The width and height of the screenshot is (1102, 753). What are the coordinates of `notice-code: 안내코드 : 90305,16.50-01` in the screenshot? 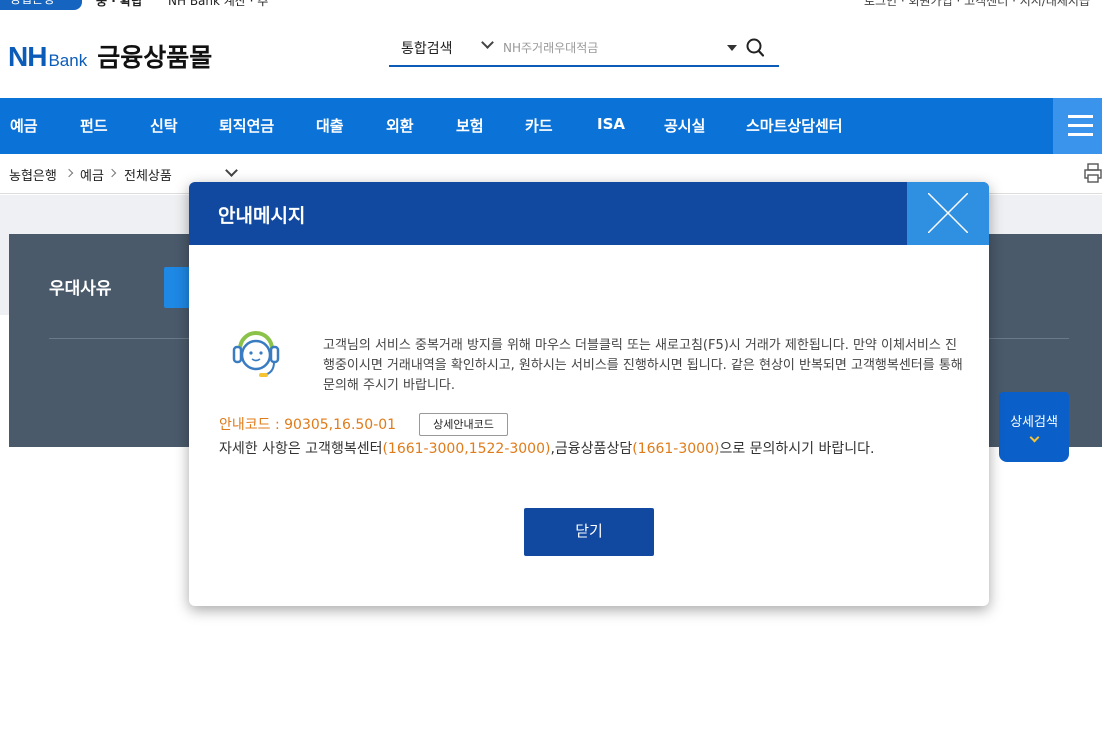 It's located at (308, 425).